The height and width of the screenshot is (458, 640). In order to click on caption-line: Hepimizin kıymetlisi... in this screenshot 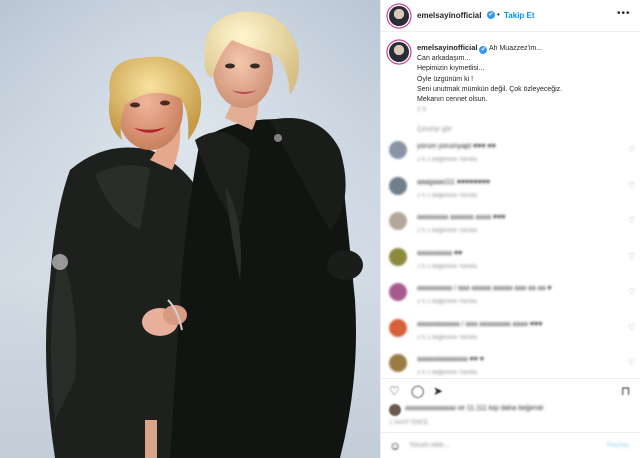, I will do `click(451, 69)`.